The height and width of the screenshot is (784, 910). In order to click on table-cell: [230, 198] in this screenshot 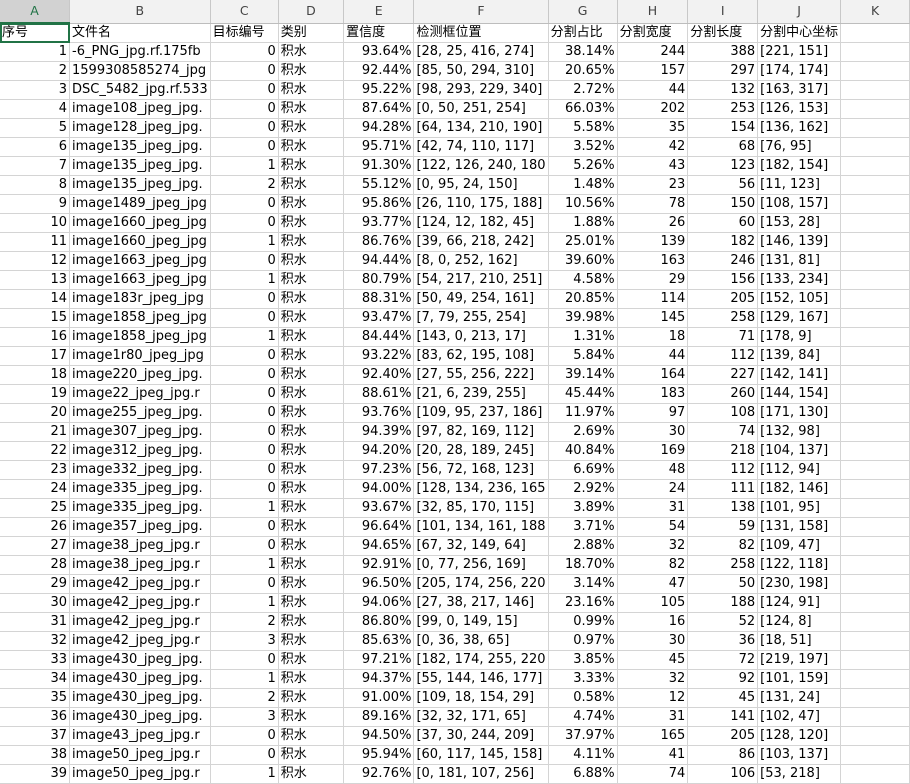, I will do `click(799, 584)`.